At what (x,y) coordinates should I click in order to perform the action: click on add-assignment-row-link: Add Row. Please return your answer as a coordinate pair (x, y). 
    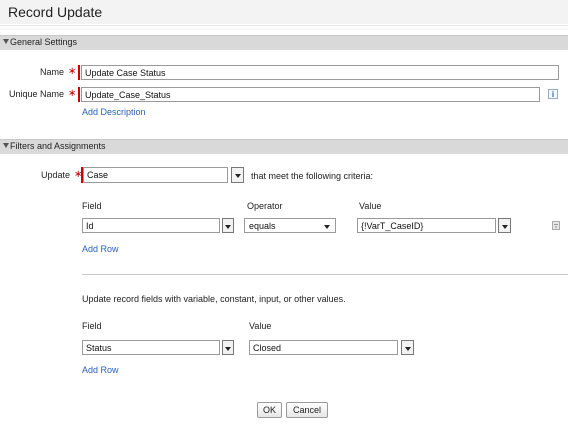
    Looking at the image, I should click on (100, 370).